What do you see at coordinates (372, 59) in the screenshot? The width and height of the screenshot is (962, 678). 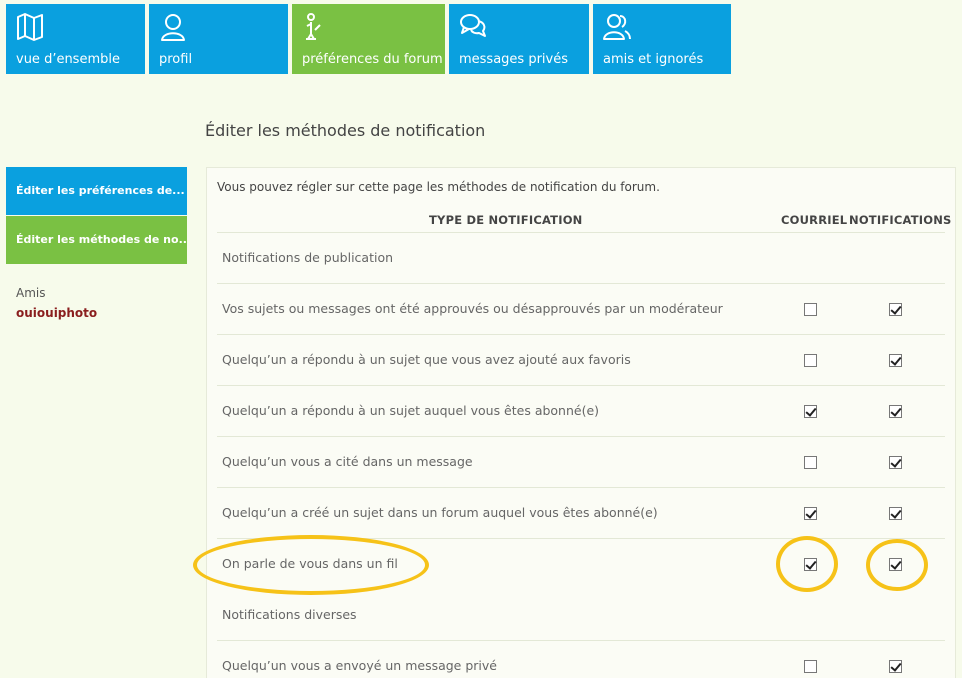 I see `tab-forum-preferences-label: préférences du forum` at bounding box center [372, 59].